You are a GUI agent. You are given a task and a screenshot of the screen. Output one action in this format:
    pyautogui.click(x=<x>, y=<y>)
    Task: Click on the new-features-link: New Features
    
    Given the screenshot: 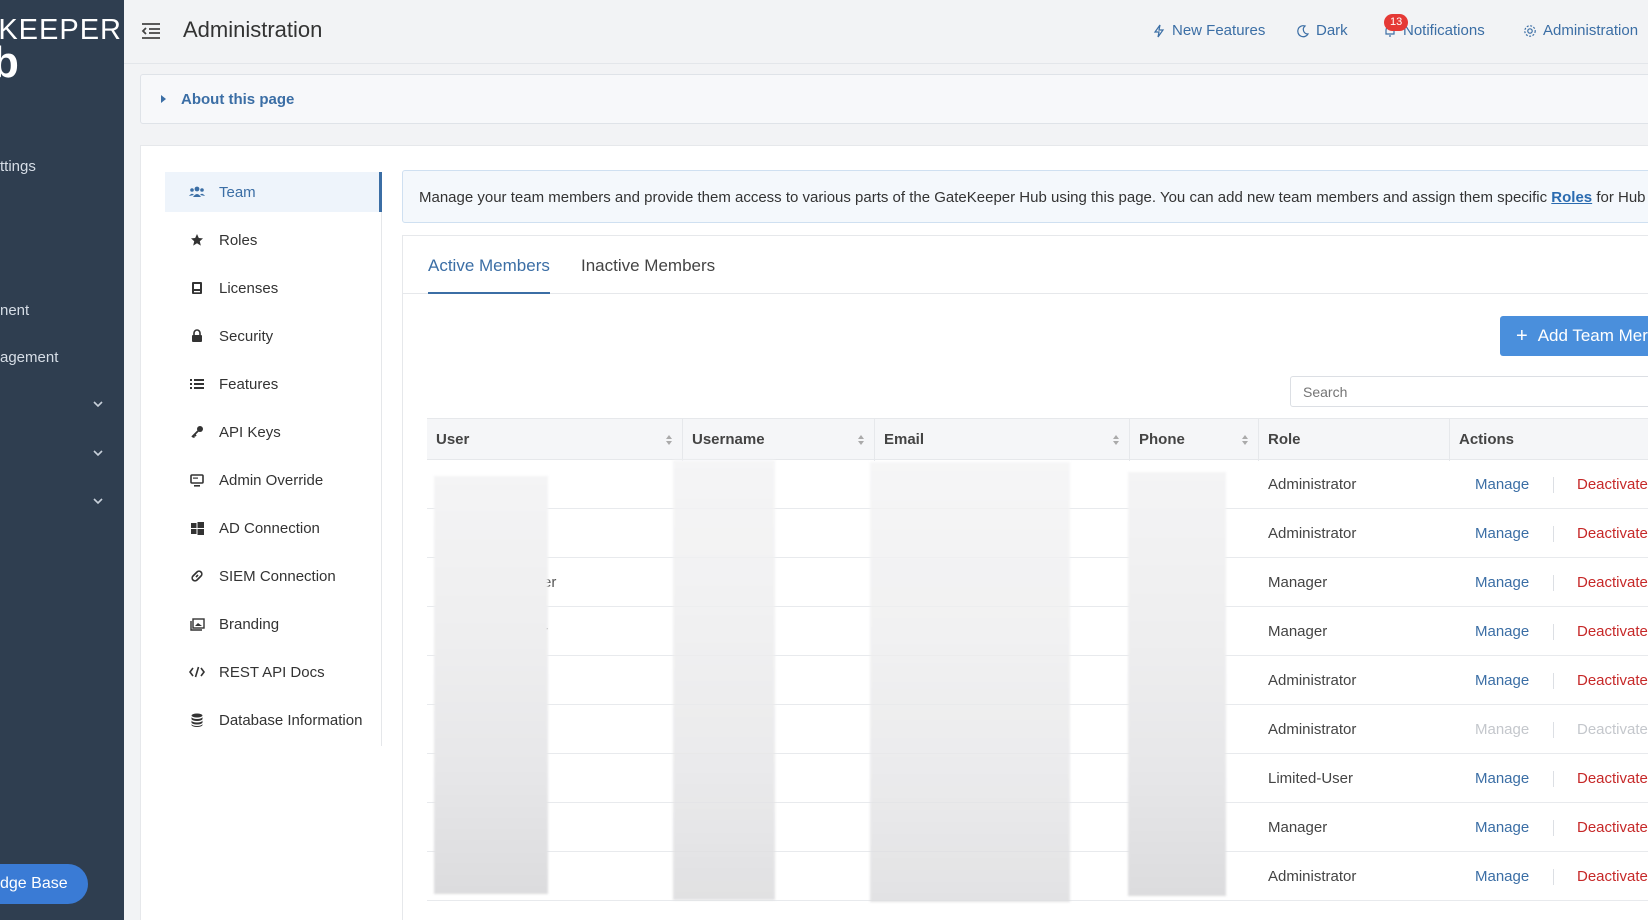 What is the action you would take?
    pyautogui.click(x=1208, y=30)
    